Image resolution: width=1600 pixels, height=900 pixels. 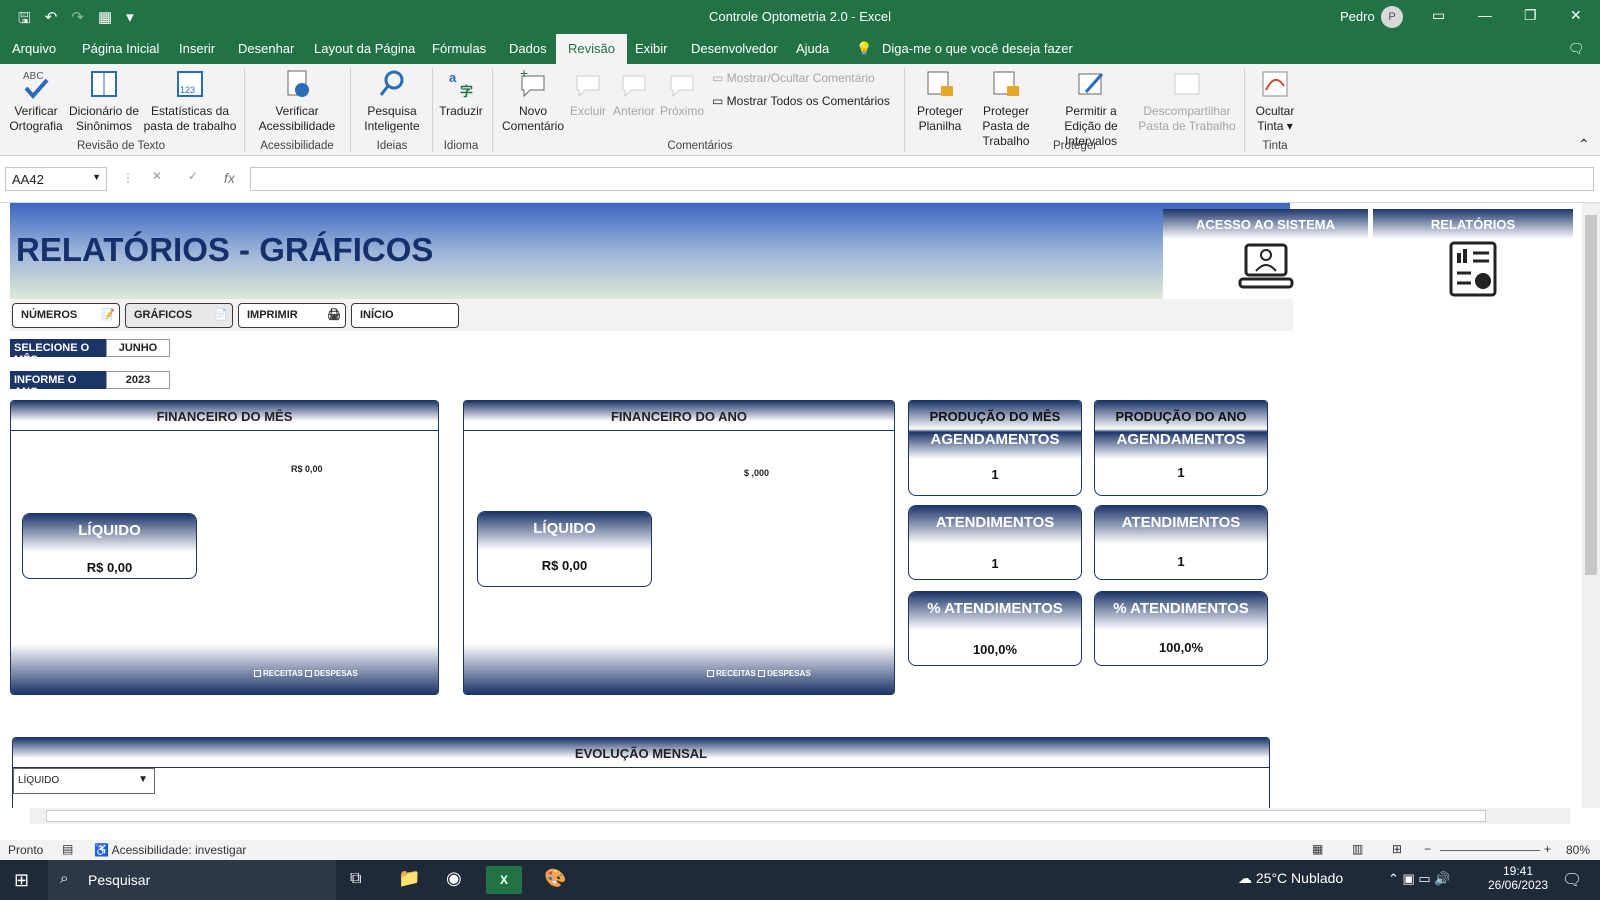 I want to click on smart-lookup-button: Pesquisa Inteligente, so click(x=392, y=101).